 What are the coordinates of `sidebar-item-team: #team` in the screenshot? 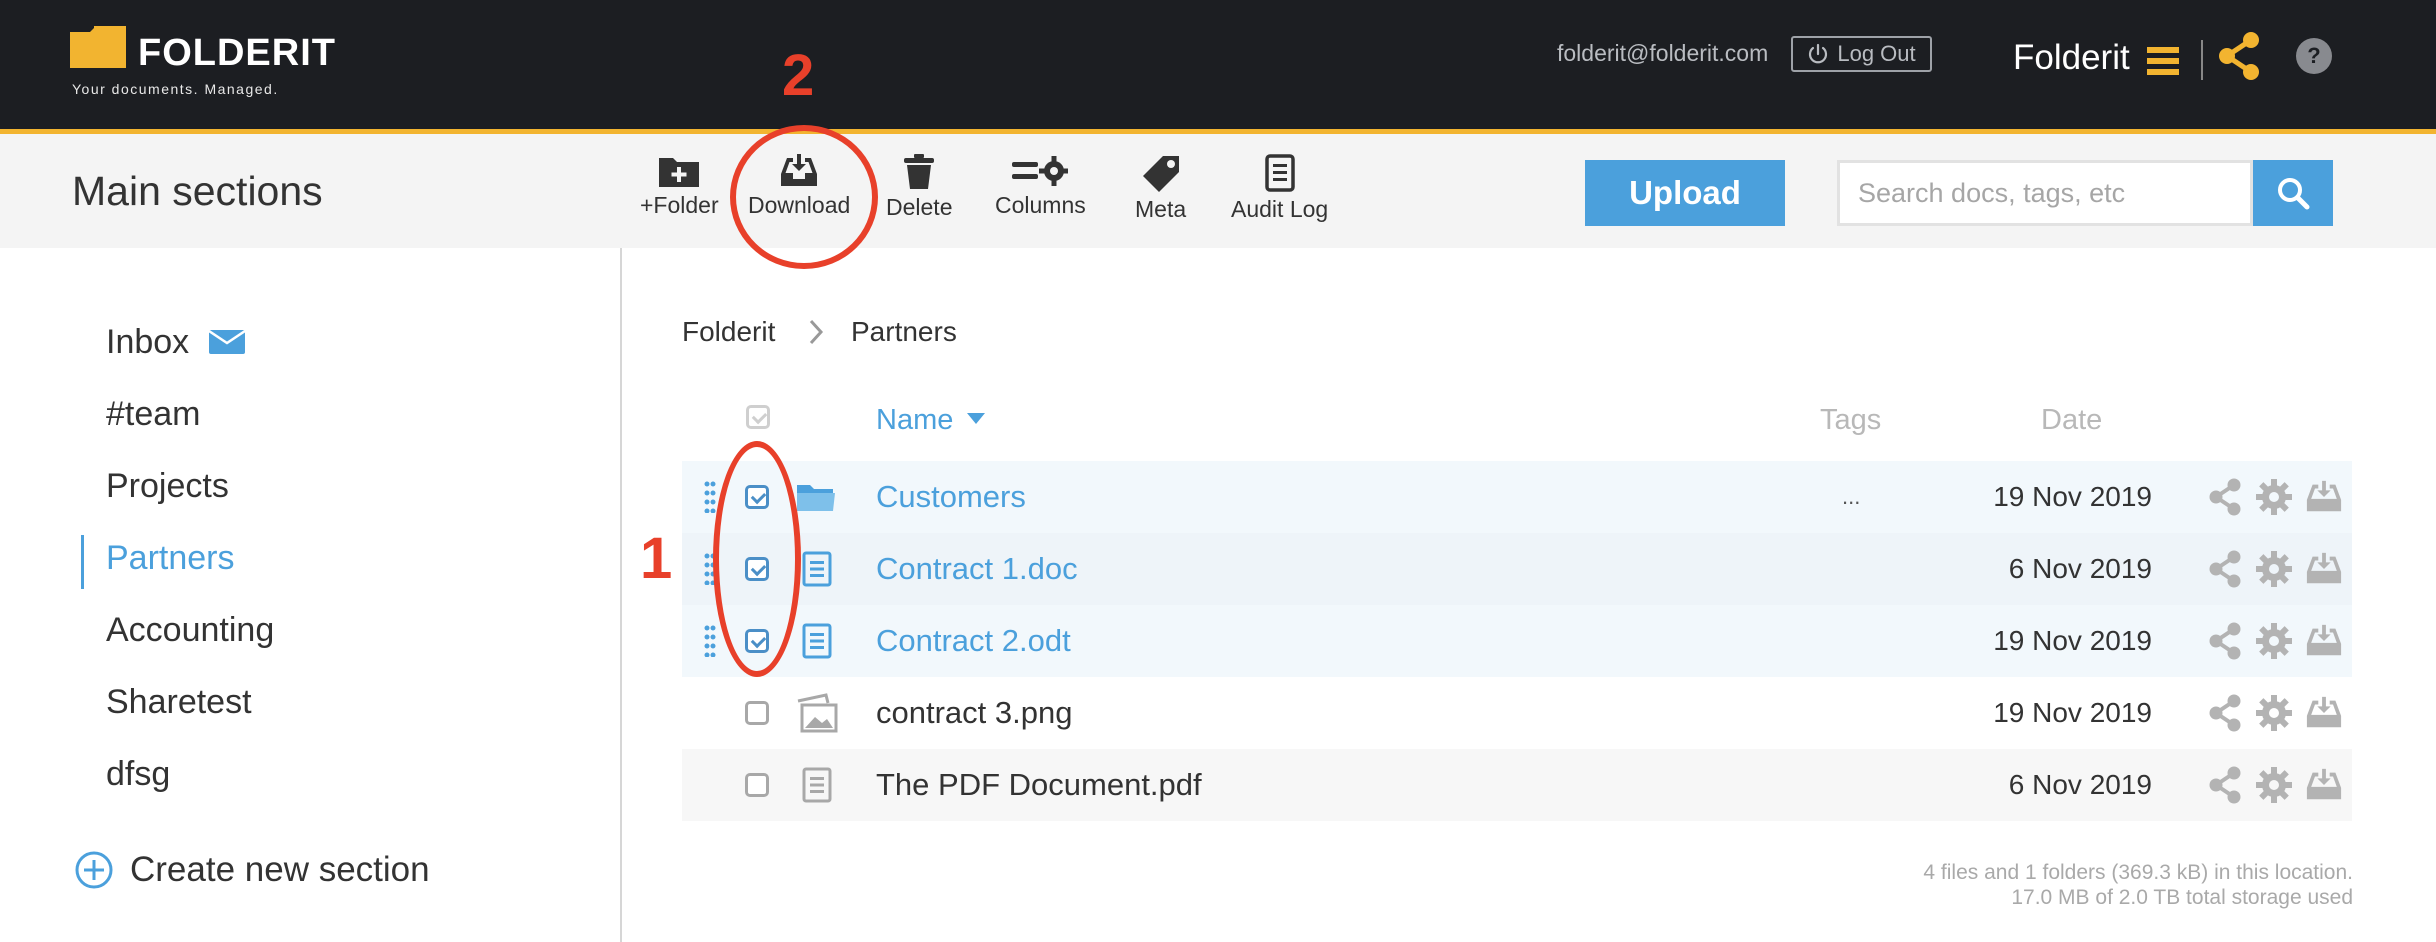 It's located at (153, 414).